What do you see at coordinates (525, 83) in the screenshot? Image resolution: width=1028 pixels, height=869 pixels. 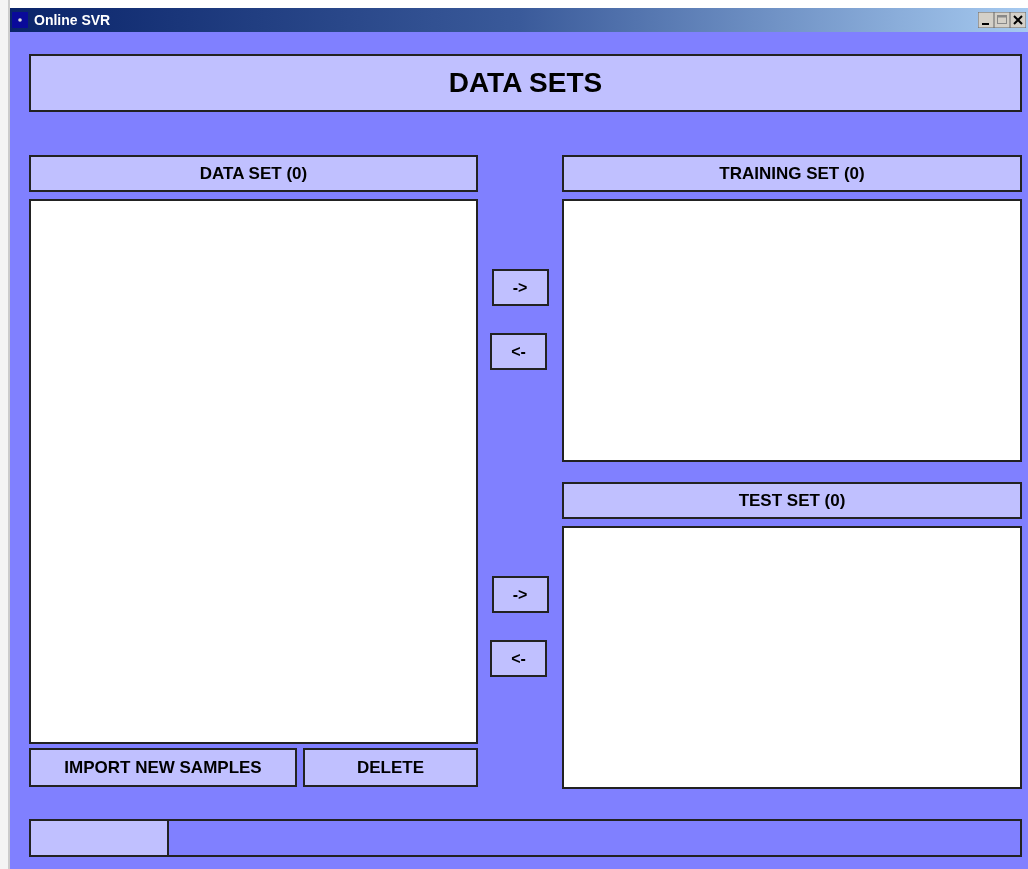 I see `page-header: DATA SETS` at bounding box center [525, 83].